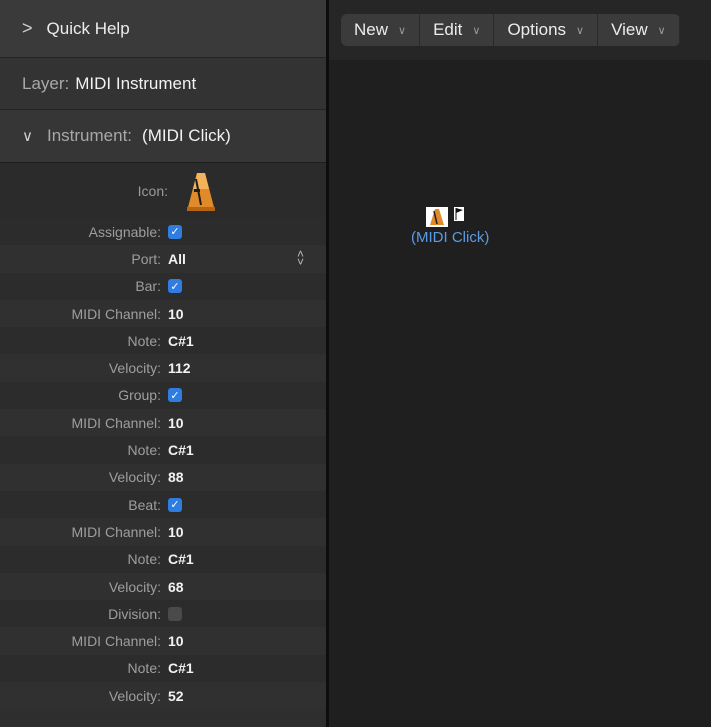 This screenshot has height=727, width=711. I want to click on new-menu-label: New, so click(371, 29).